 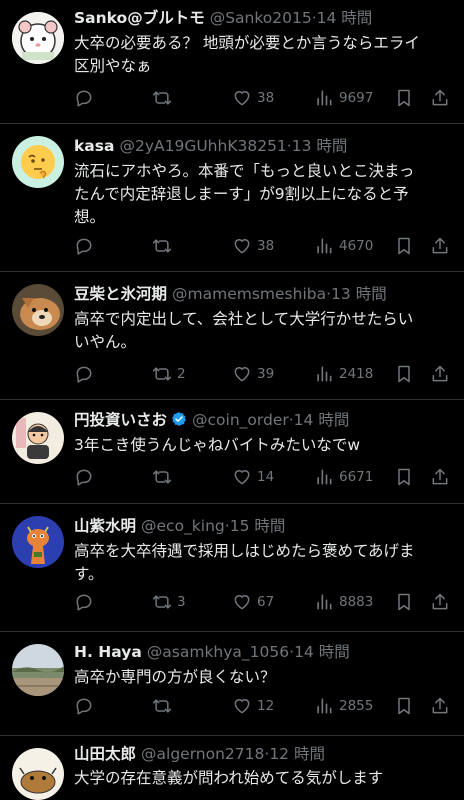 What do you see at coordinates (249, 294) in the screenshot?
I see `user-handle: @mamemsmeshiba` at bounding box center [249, 294].